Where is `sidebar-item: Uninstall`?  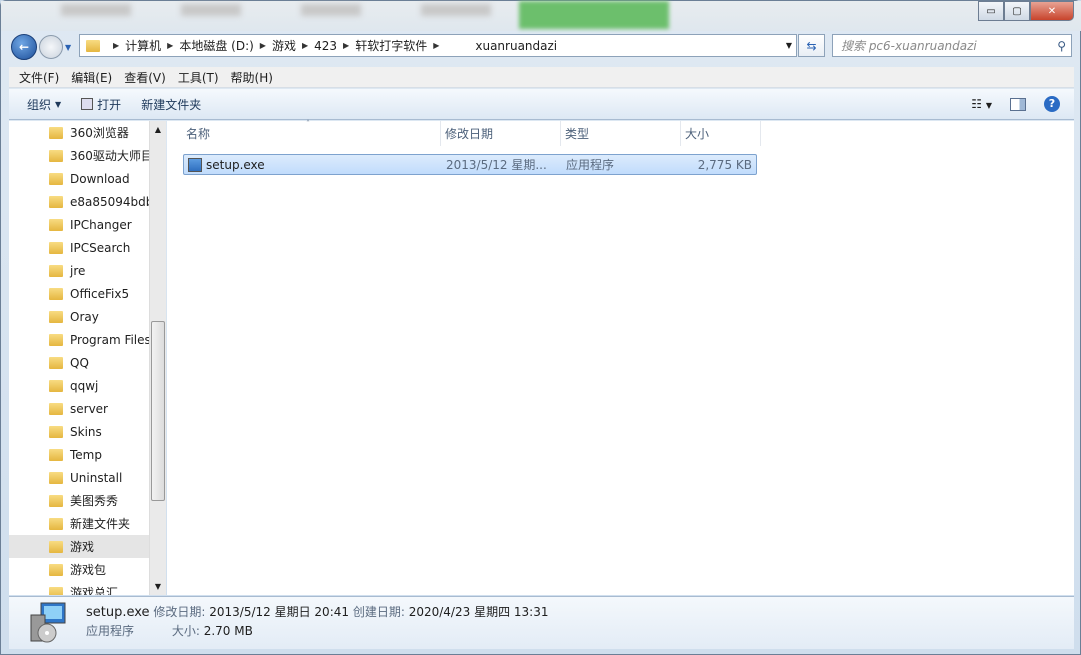
sidebar-item: Uninstall is located at coordinates (79, 477).